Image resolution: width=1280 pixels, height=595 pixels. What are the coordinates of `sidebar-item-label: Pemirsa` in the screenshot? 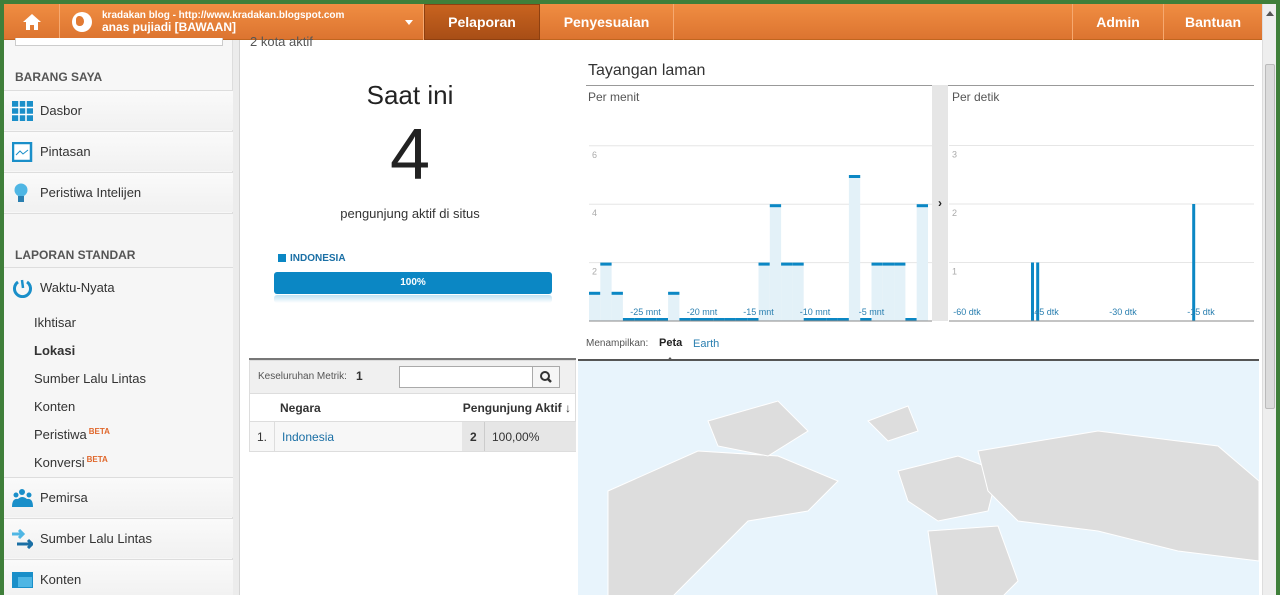 It's located at (64, 497).